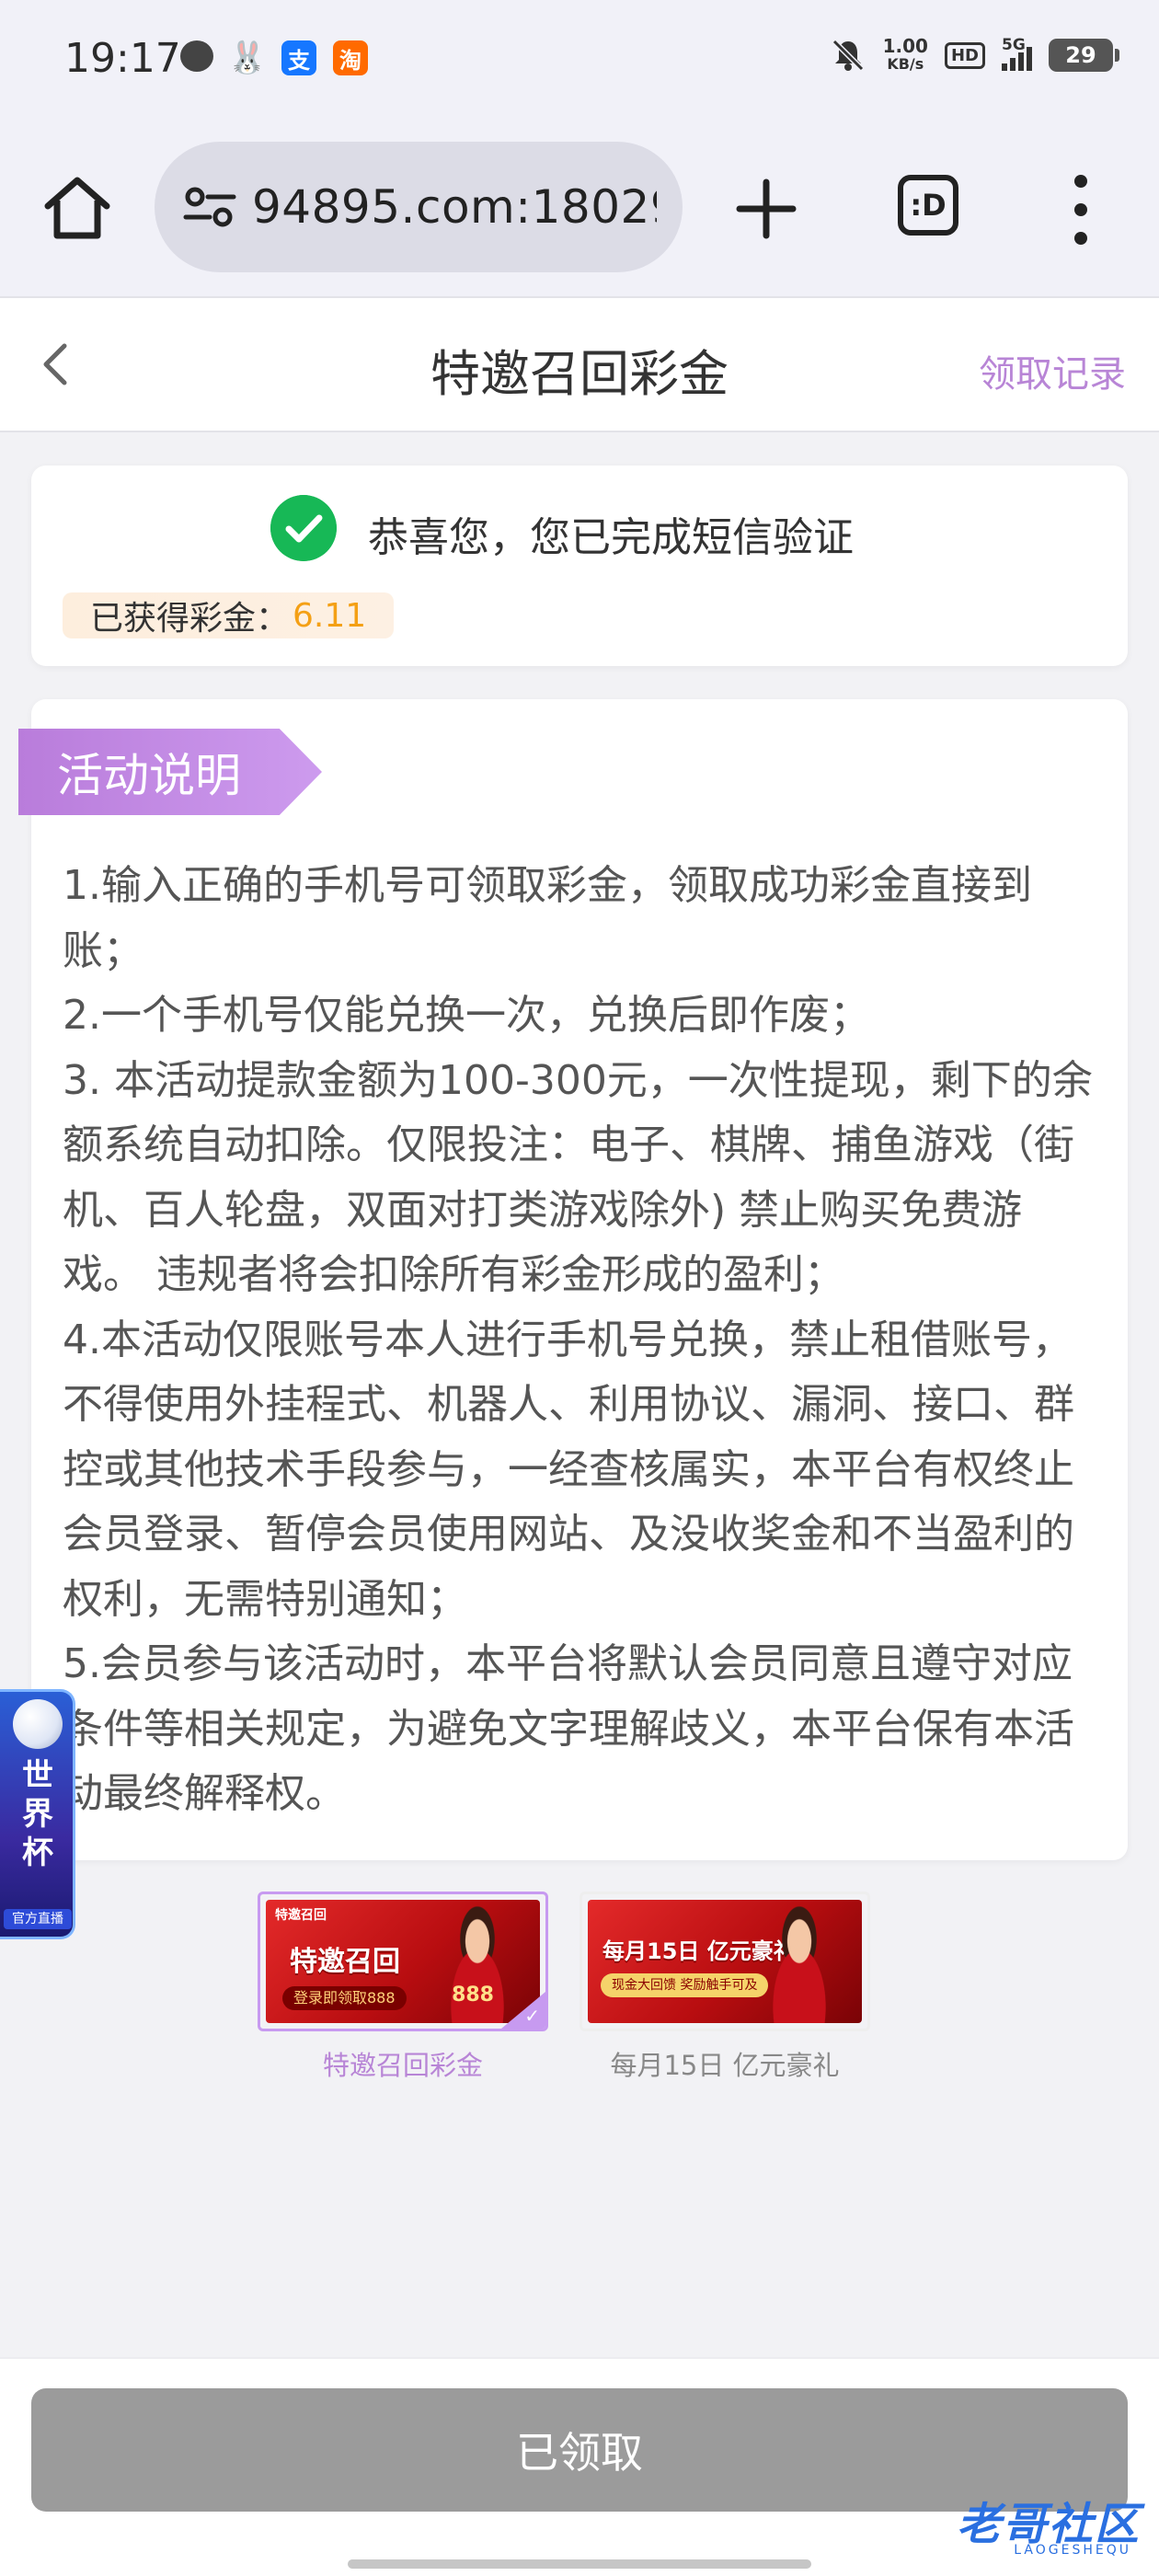 This screenshot has width=1159, height=2576. Describe the element at coordinates (298, 57) in the screenshot. I see `alipay-icon: 支` at that location.